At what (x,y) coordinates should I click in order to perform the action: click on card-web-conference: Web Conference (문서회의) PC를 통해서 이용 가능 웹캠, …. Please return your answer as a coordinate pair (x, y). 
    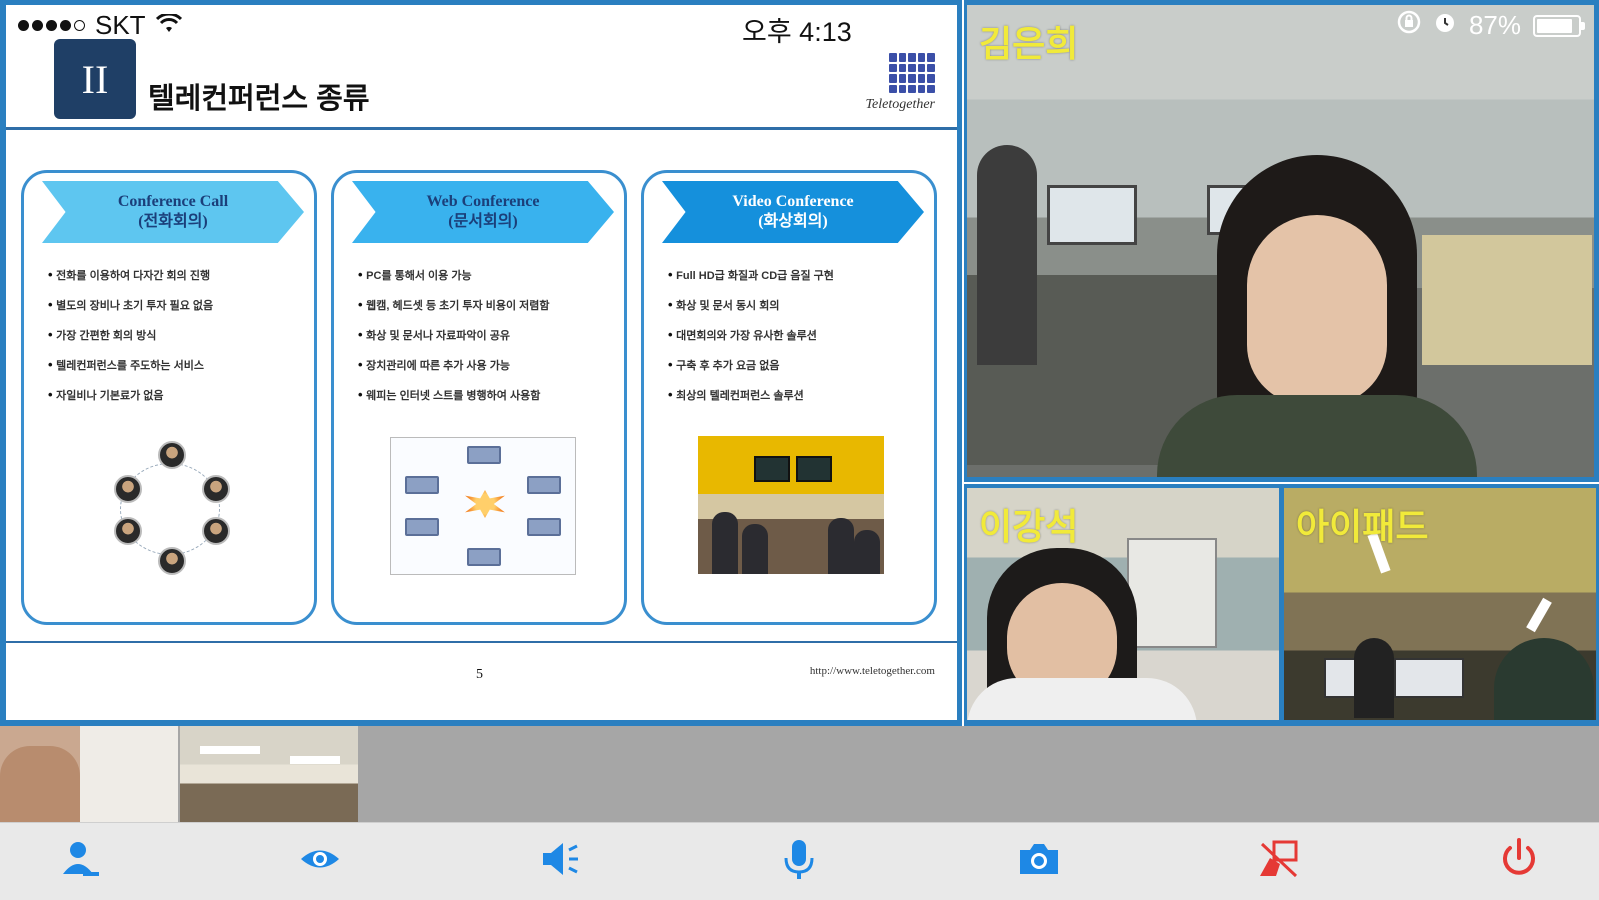
    Looking at the image, I should click on (479, 397).